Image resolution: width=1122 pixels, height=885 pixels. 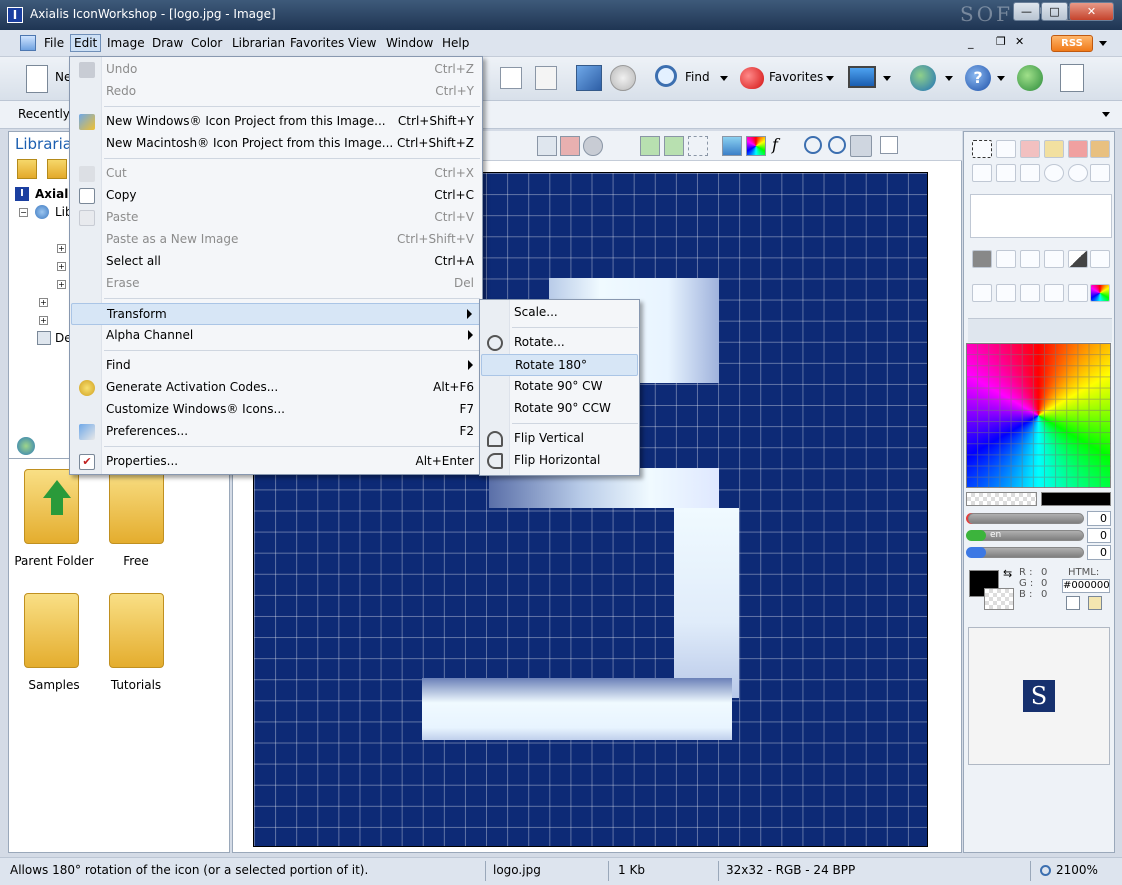 What do you see at coordinates (1078, 259) in the screenshot?
I see `fill-mode-diagonal-icon` at bounding box center [1078, 259].